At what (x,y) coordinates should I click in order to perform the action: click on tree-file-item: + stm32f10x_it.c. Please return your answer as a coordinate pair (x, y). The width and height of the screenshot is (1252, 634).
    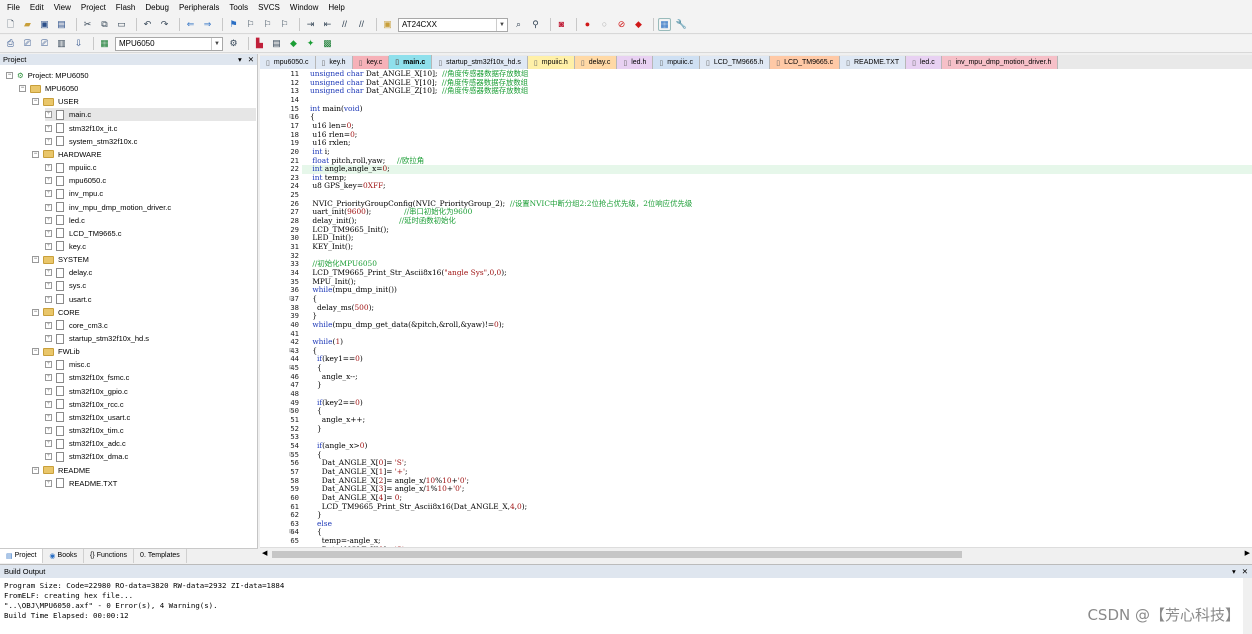
    Looking at the image, I should click on (150, 128).